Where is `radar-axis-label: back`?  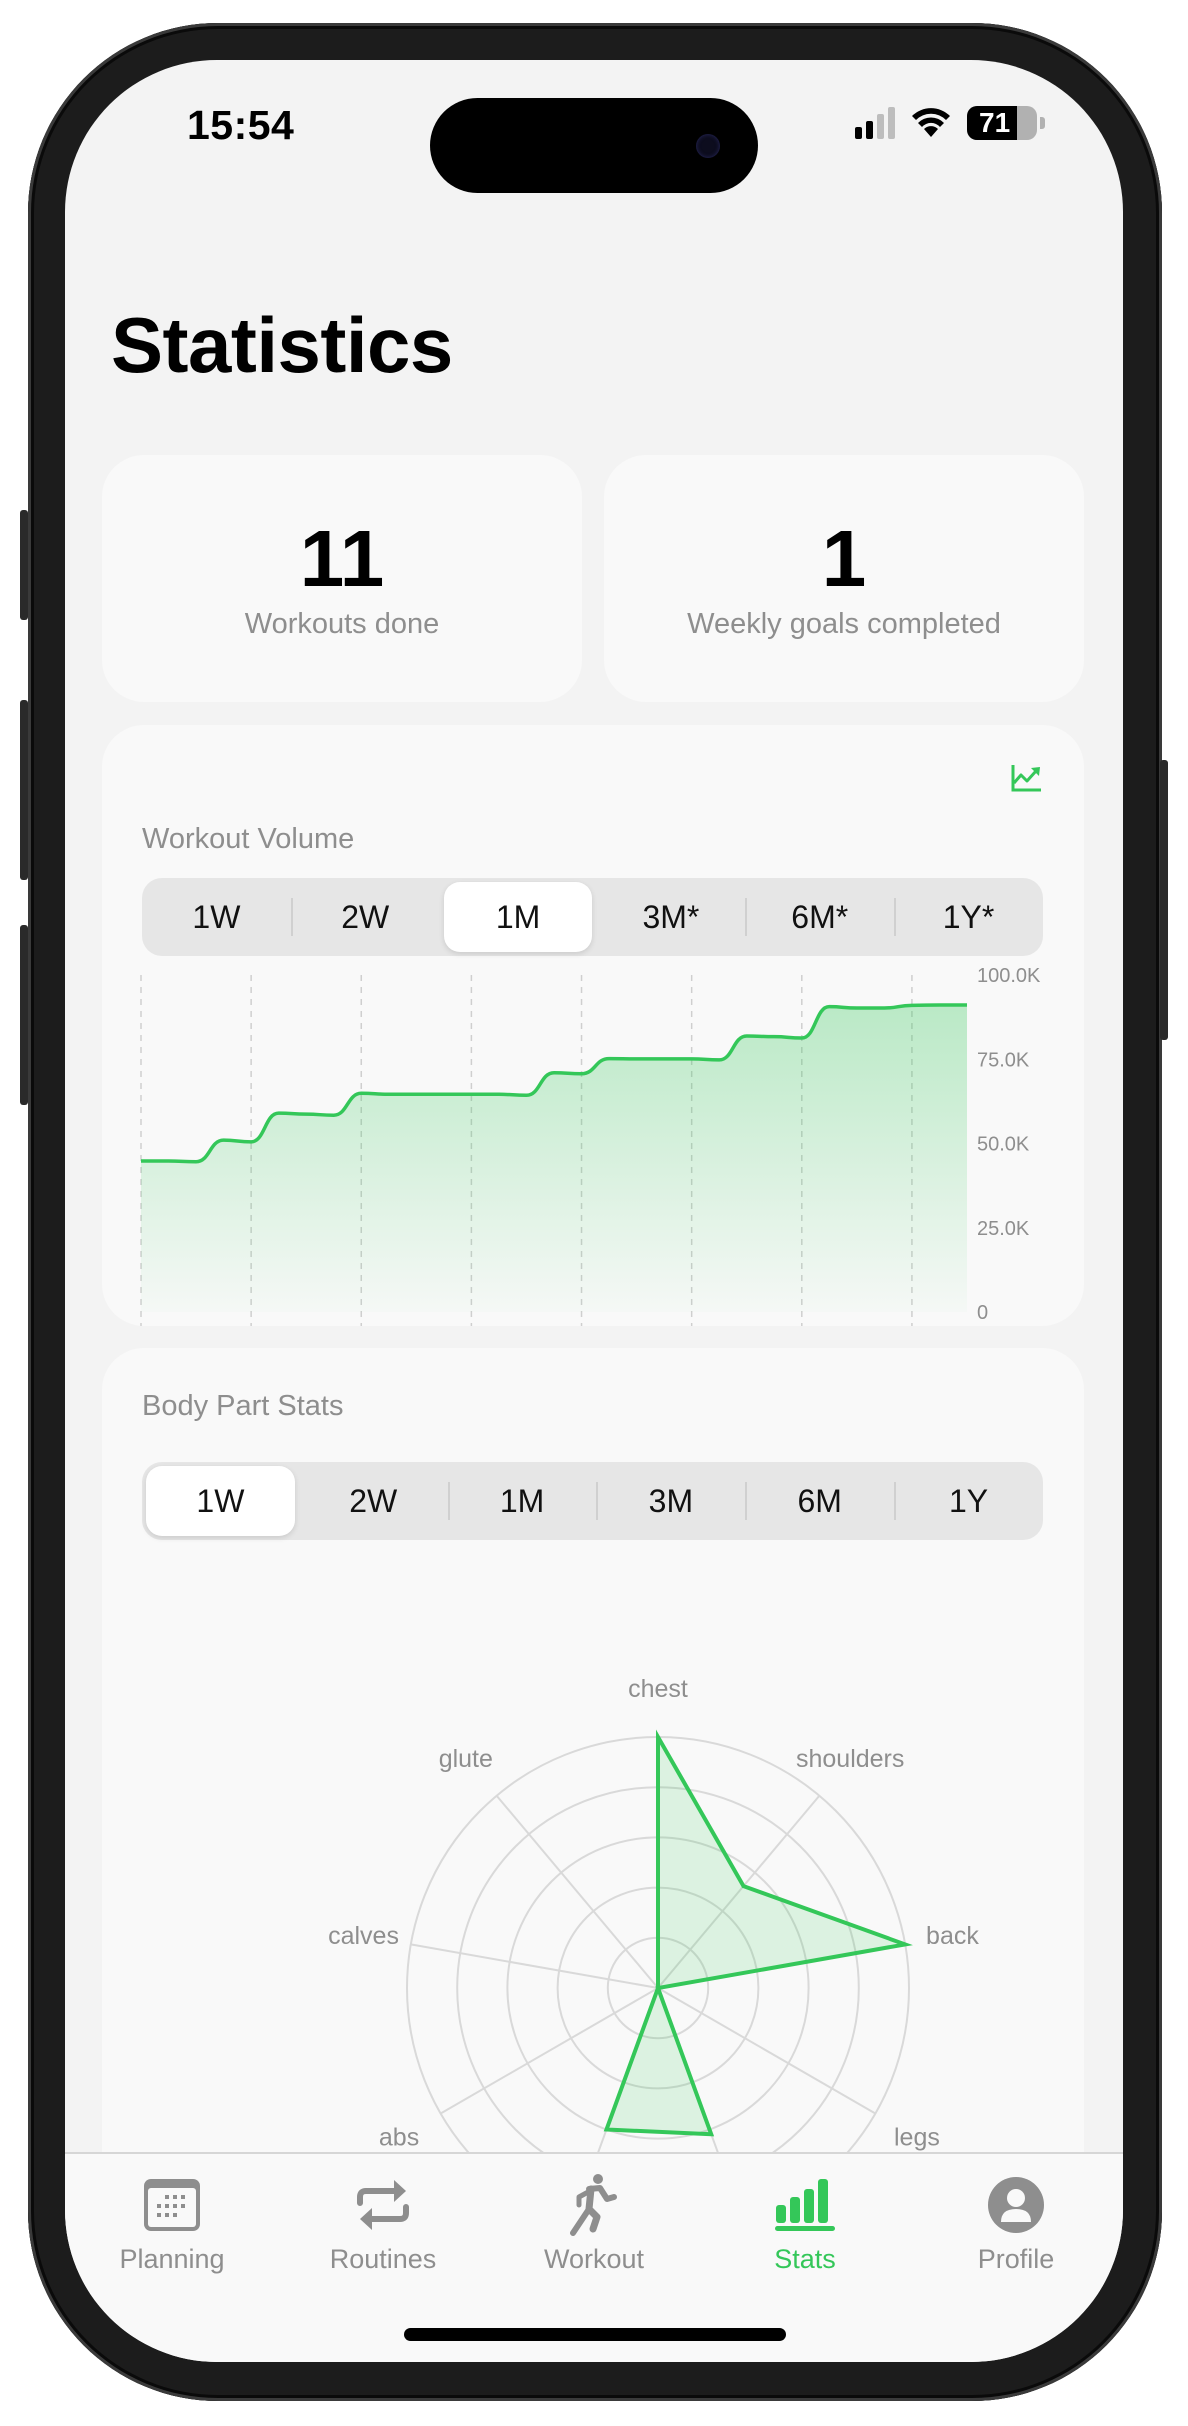
radar-axis-label: back is located at coordinates (952, 1936).